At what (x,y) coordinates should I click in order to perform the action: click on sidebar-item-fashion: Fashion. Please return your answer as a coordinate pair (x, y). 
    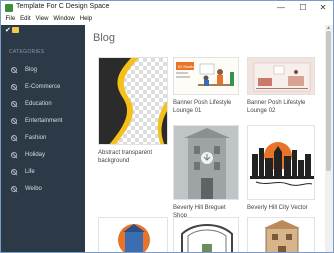
    Looking at the image, I should click on (43, 139).